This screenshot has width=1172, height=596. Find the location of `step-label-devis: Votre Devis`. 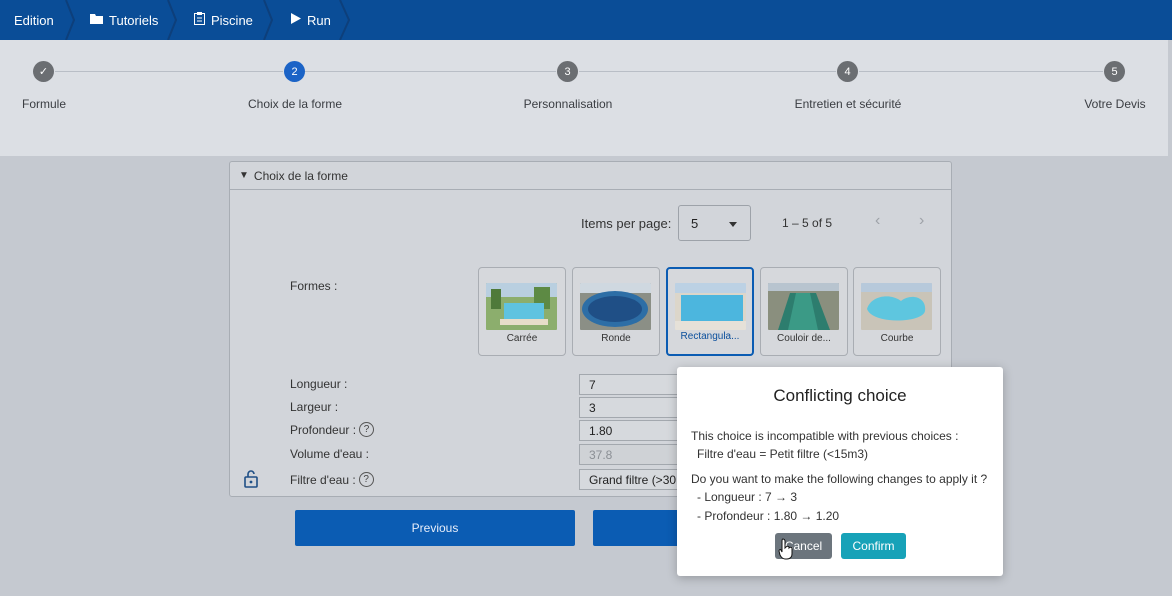

step-label-devis: Votre Devis is located at coordinates (1115, 104).